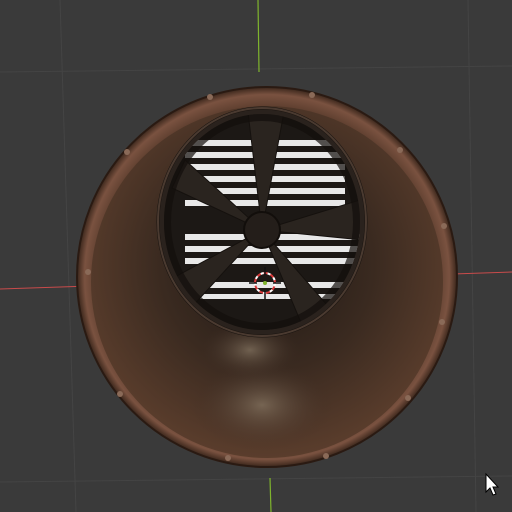 This screenshot has width=512, height=512. Describe the element at coordinates (258, 36) in the screenshot. I see `y-axis-line` at that location.